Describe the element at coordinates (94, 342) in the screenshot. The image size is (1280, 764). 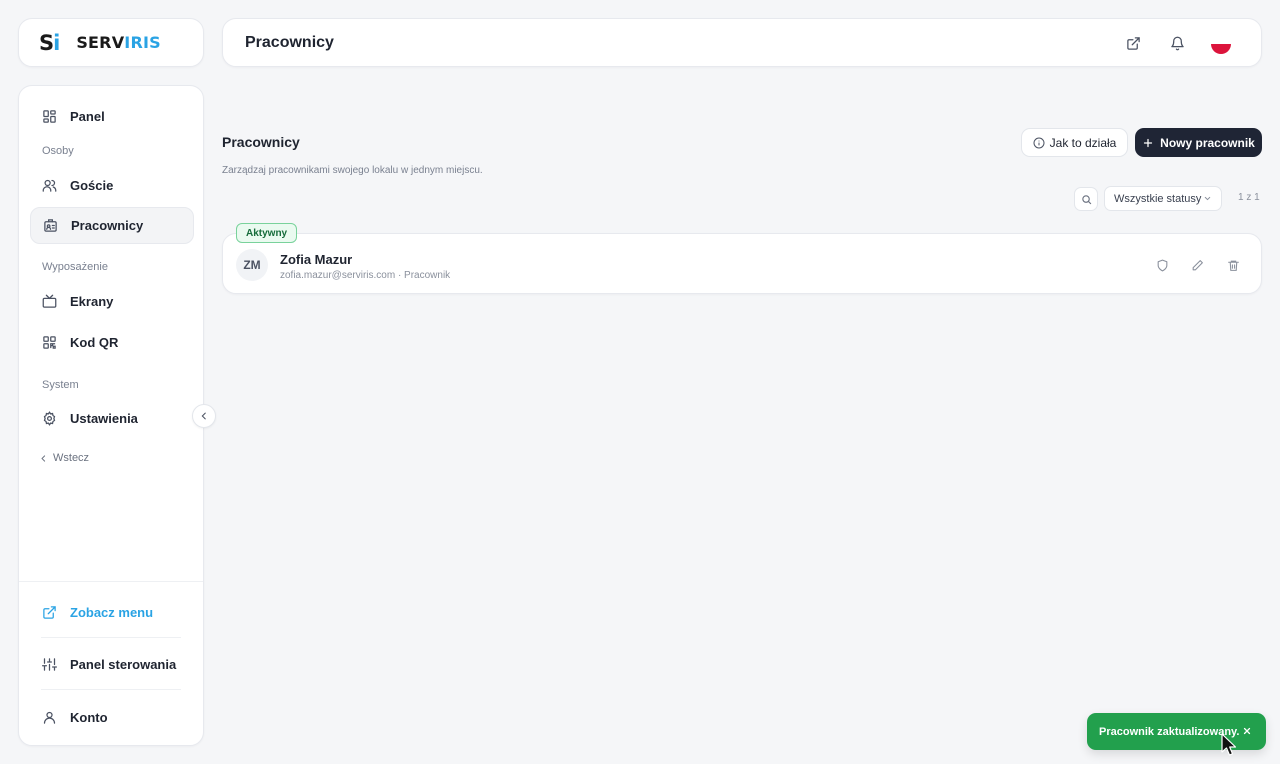
I see `sidebar-item-label: Kod QR` at that location.